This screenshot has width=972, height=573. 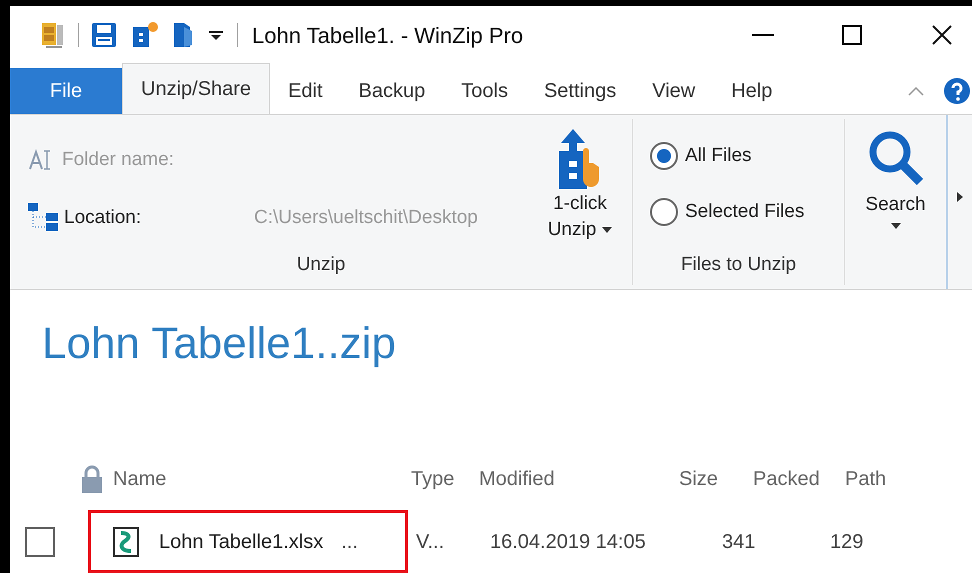 What do you see at coordinates (763, 35) in the screenshot?
I see `minimize-icon` at bounding box center [763, 35].